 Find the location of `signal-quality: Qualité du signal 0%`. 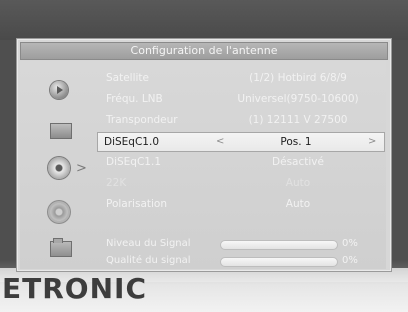

signal-quality: Qualité du signal 0% is located at coordinates (241, 261).